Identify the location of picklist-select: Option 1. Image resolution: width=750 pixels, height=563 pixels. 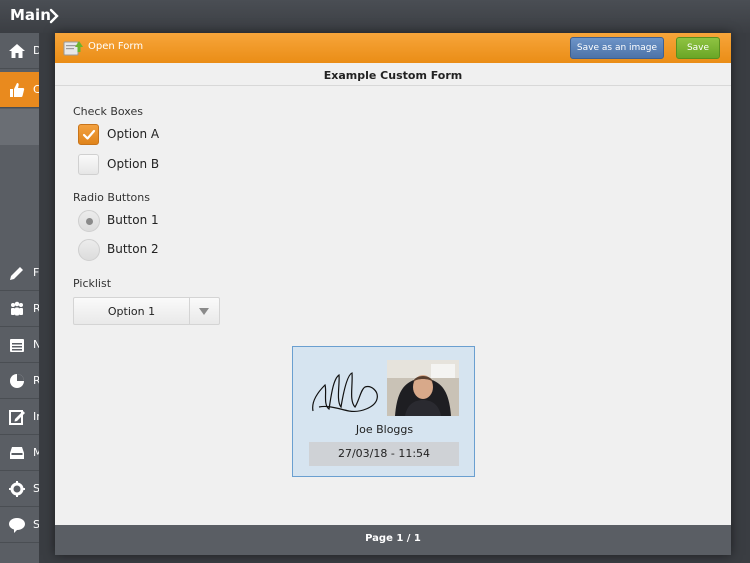
(146, 311).